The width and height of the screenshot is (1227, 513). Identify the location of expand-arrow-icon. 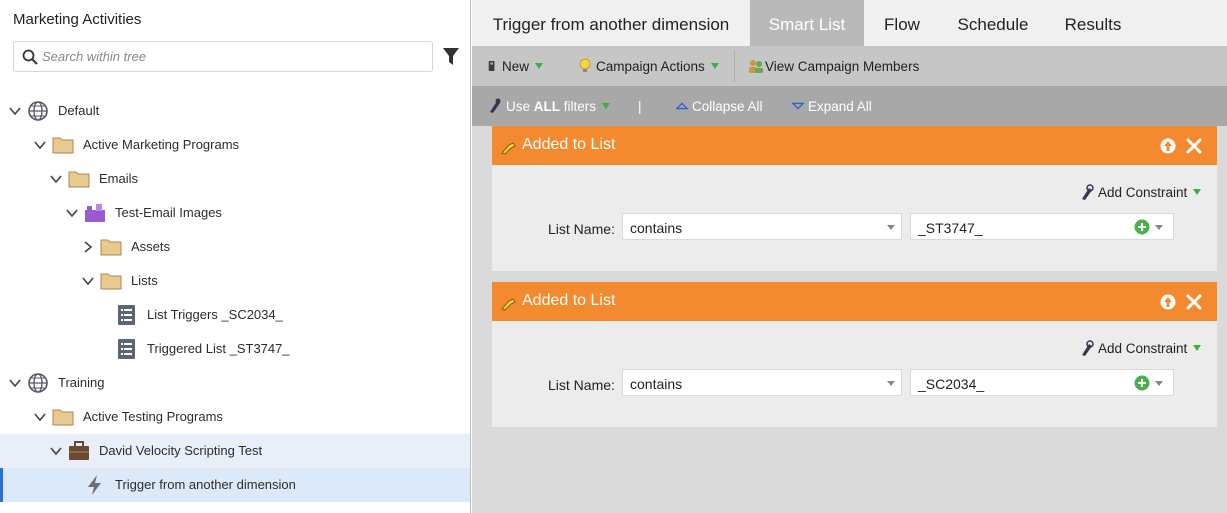
(798, 106).